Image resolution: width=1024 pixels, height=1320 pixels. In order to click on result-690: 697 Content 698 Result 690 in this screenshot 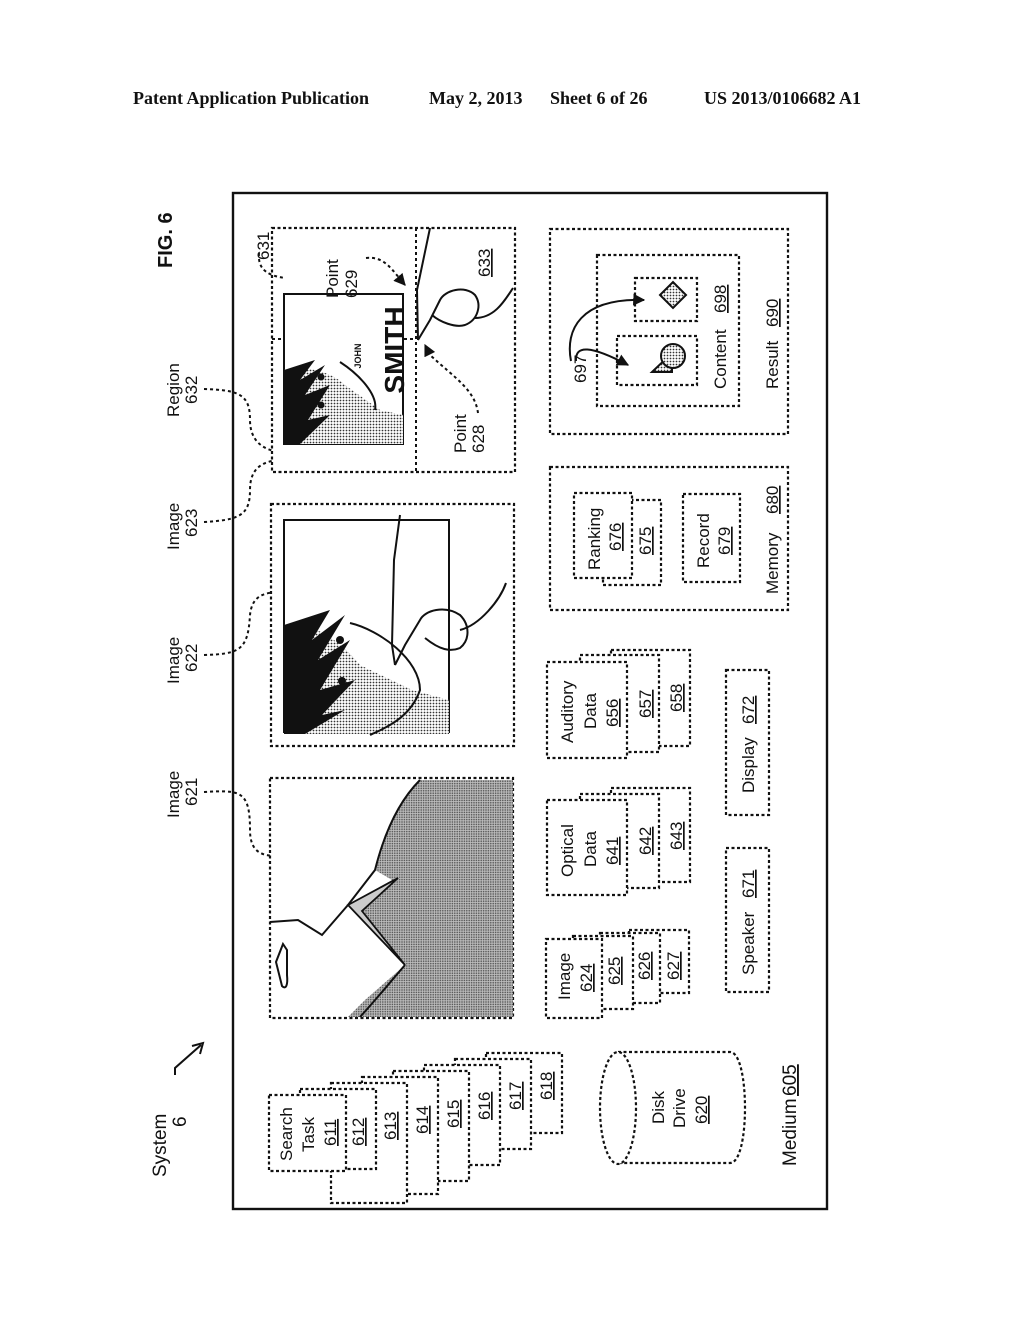, I will do `click(669, 331)`.